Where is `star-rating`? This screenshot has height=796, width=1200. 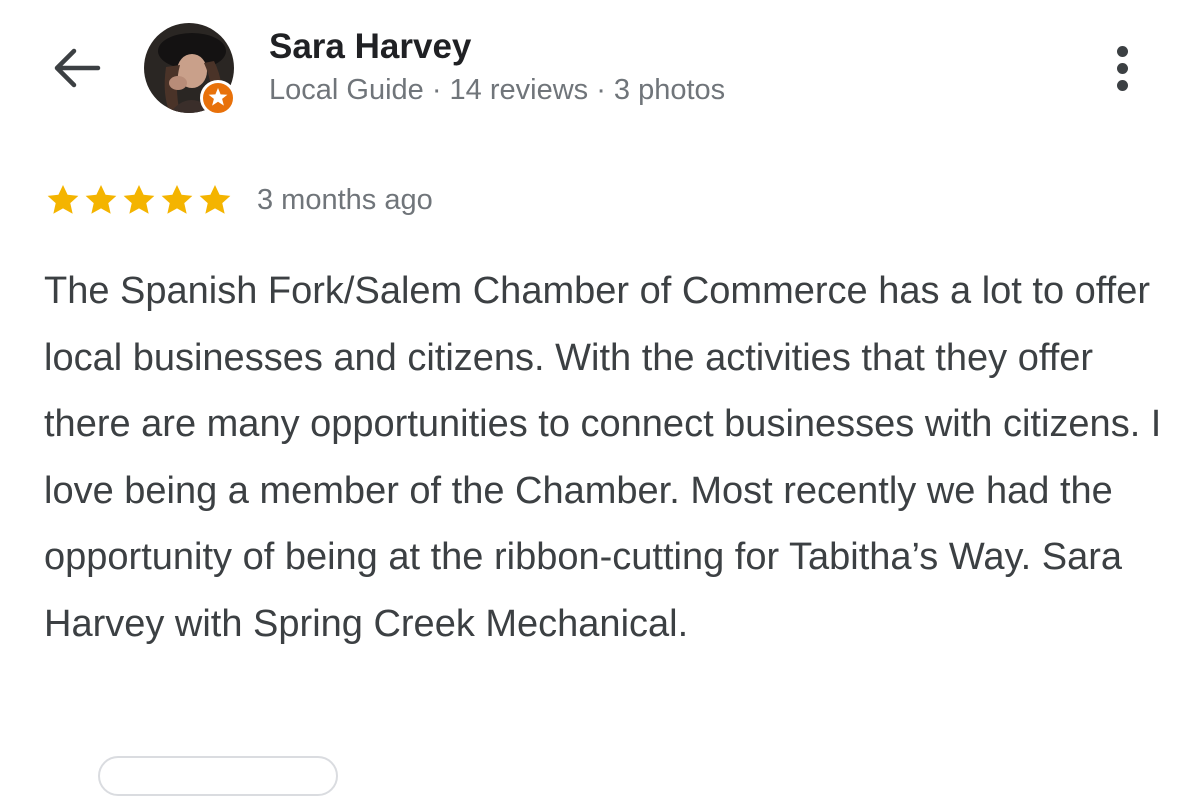 star-rating is located at coordinates (139, 200).